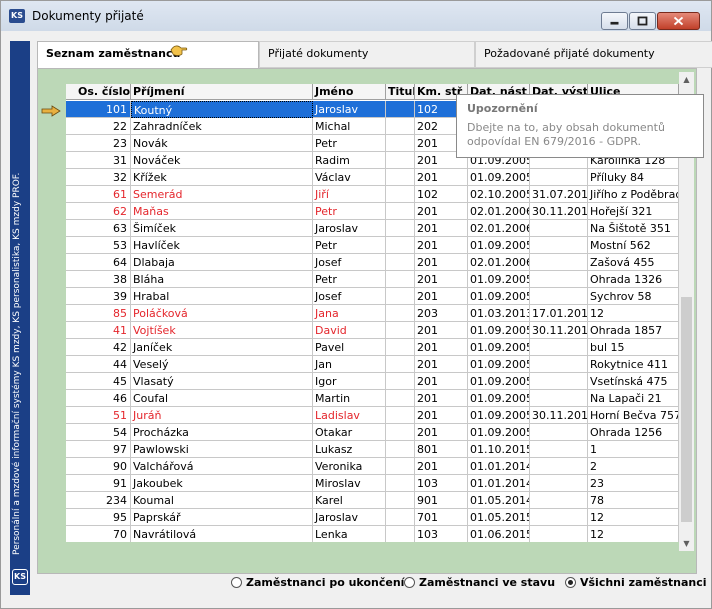 This screenshot has height=609, width=712. I want to click on scroll-down-arrow-icon: ▼, so click(686, 543).